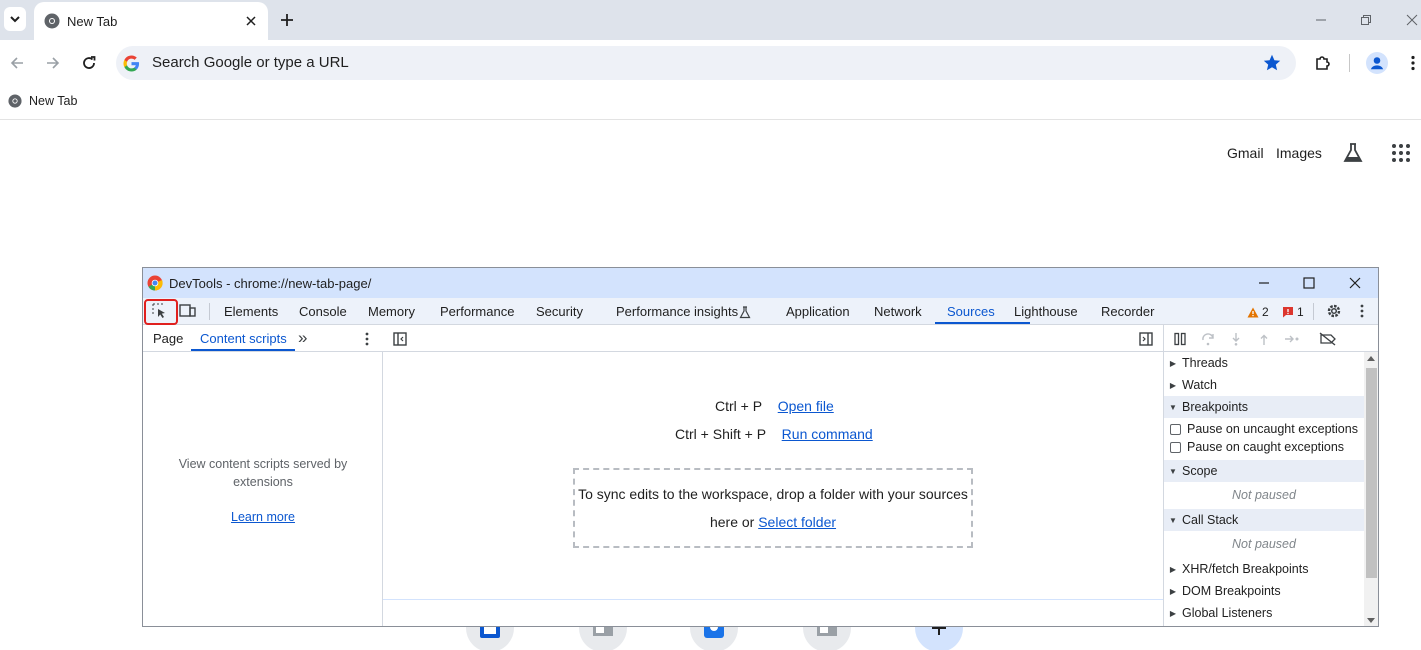  Describe the element at coordinates (1272, 63) in the screenshot. I see `bookmark-star-icon` at that location.